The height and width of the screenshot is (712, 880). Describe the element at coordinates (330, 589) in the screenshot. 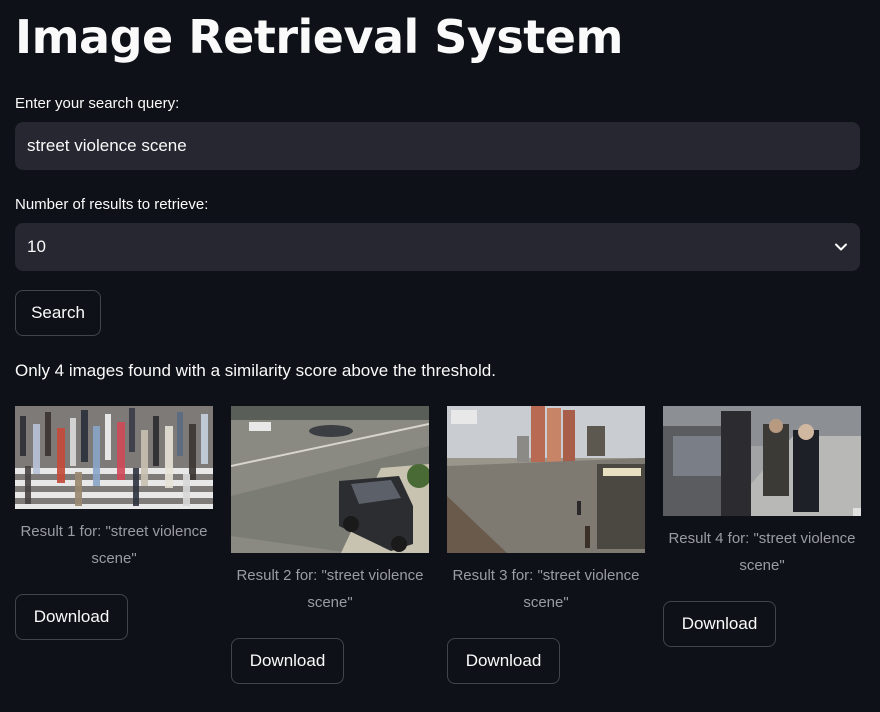

I see `result-caption-2: Result 2 for: "street violence scene"` at that location.